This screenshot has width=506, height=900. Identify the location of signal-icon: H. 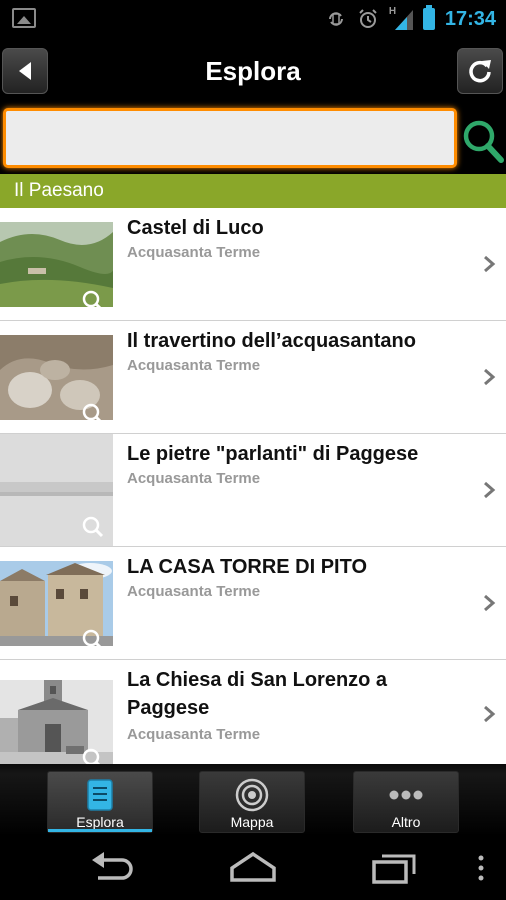
(401, 18).